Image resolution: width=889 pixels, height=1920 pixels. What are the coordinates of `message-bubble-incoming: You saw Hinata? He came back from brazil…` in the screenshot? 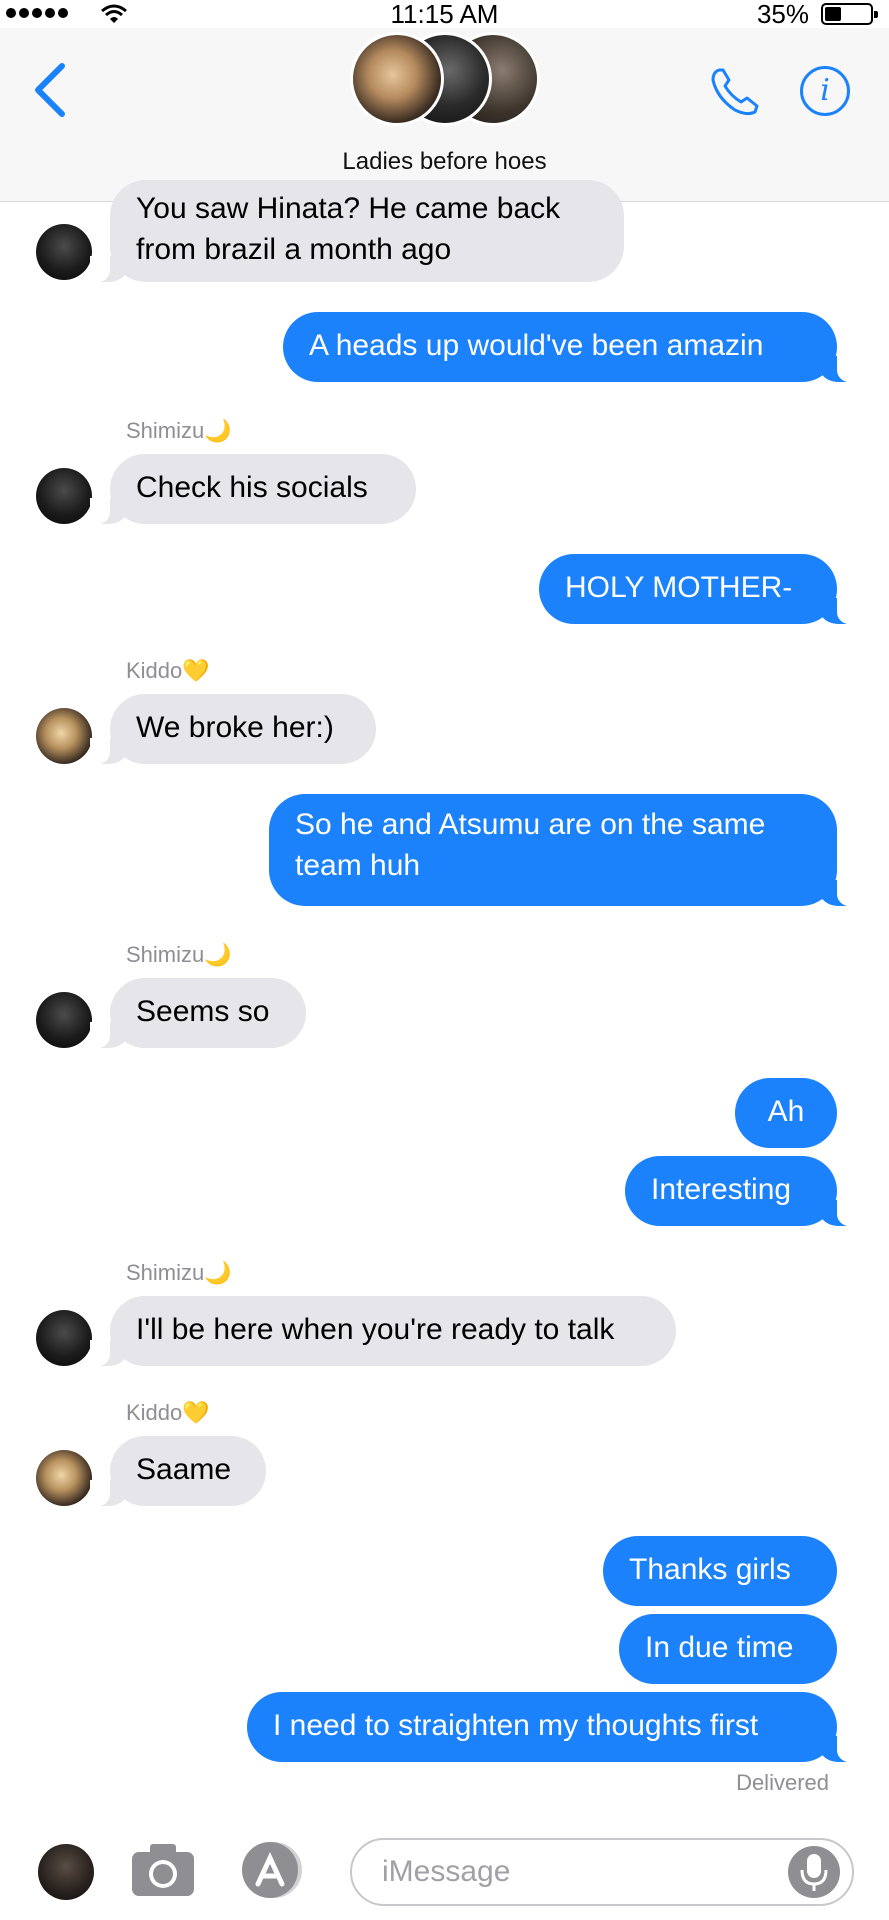 It's located at (357, 231).